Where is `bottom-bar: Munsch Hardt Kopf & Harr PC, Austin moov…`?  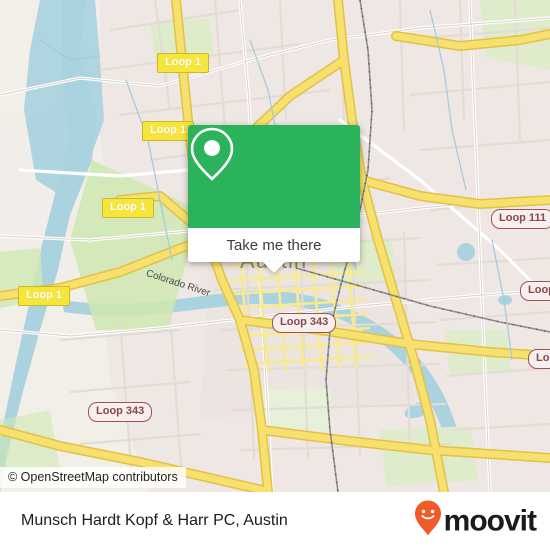 bottom-bar: Munsch Hardt Kopf & Harr PC, Austin moov… is located at coordinates (275, 521).